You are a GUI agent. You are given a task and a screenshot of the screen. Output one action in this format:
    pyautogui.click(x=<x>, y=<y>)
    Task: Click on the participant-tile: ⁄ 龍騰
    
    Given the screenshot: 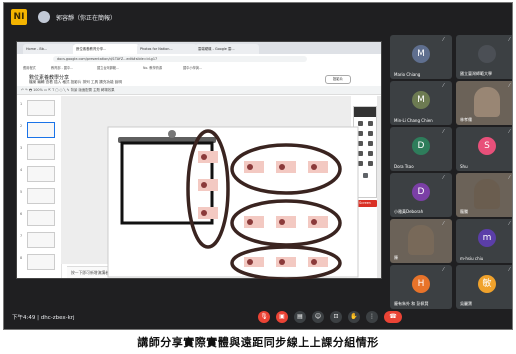 What is the action you would take?
    pyautogui.click(x=484, y=195)
    